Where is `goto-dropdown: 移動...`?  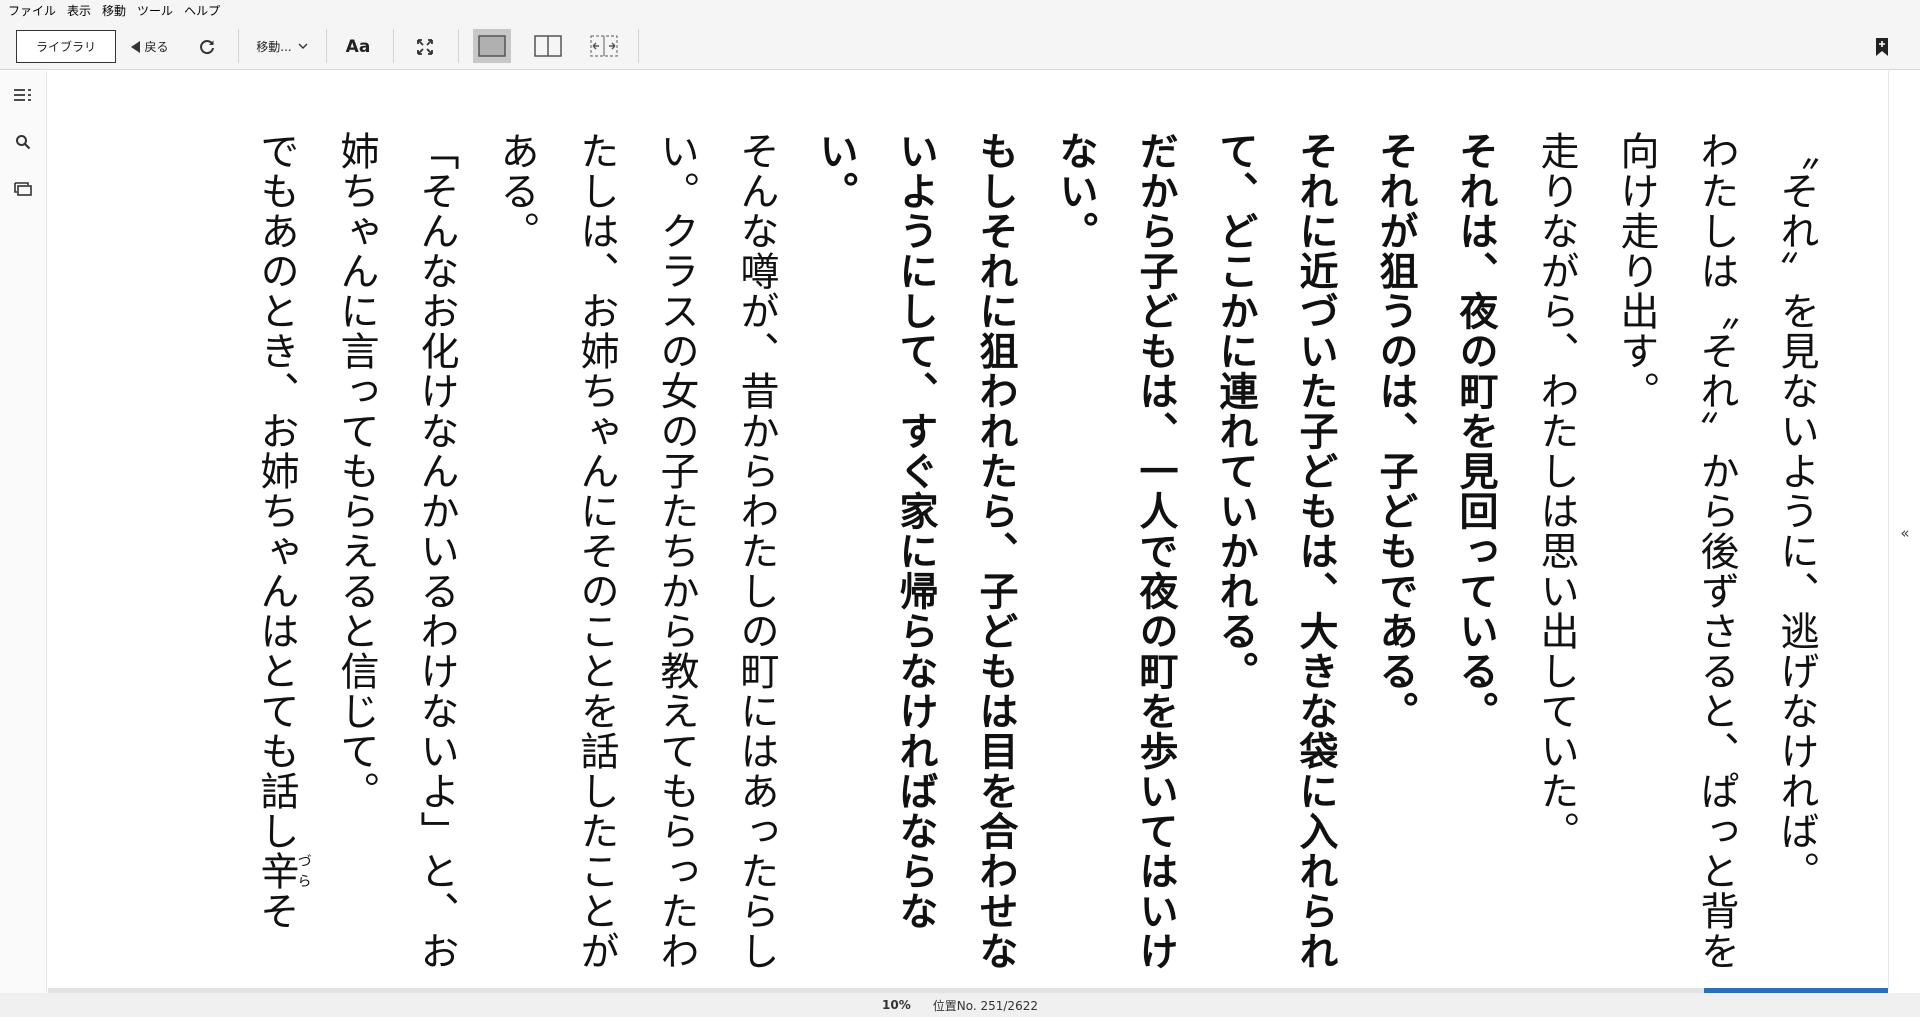
goto-dropdown: 移動... is located at coordinates (282, 46).